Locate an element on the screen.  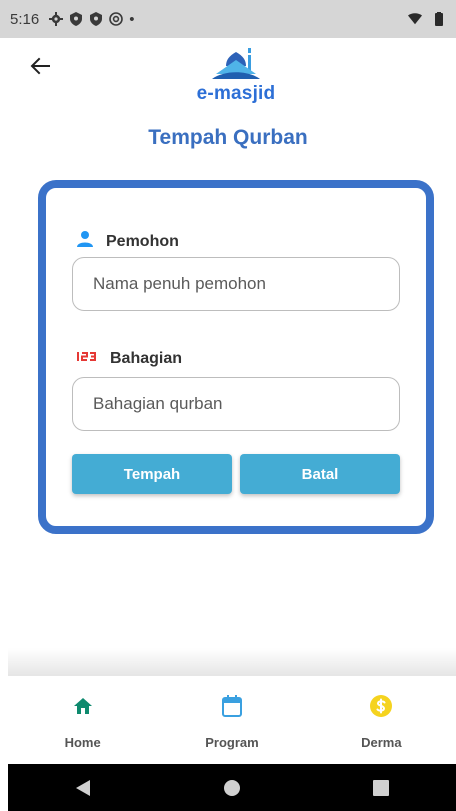
arrow-left-icon is located at coordinates (40, 68).